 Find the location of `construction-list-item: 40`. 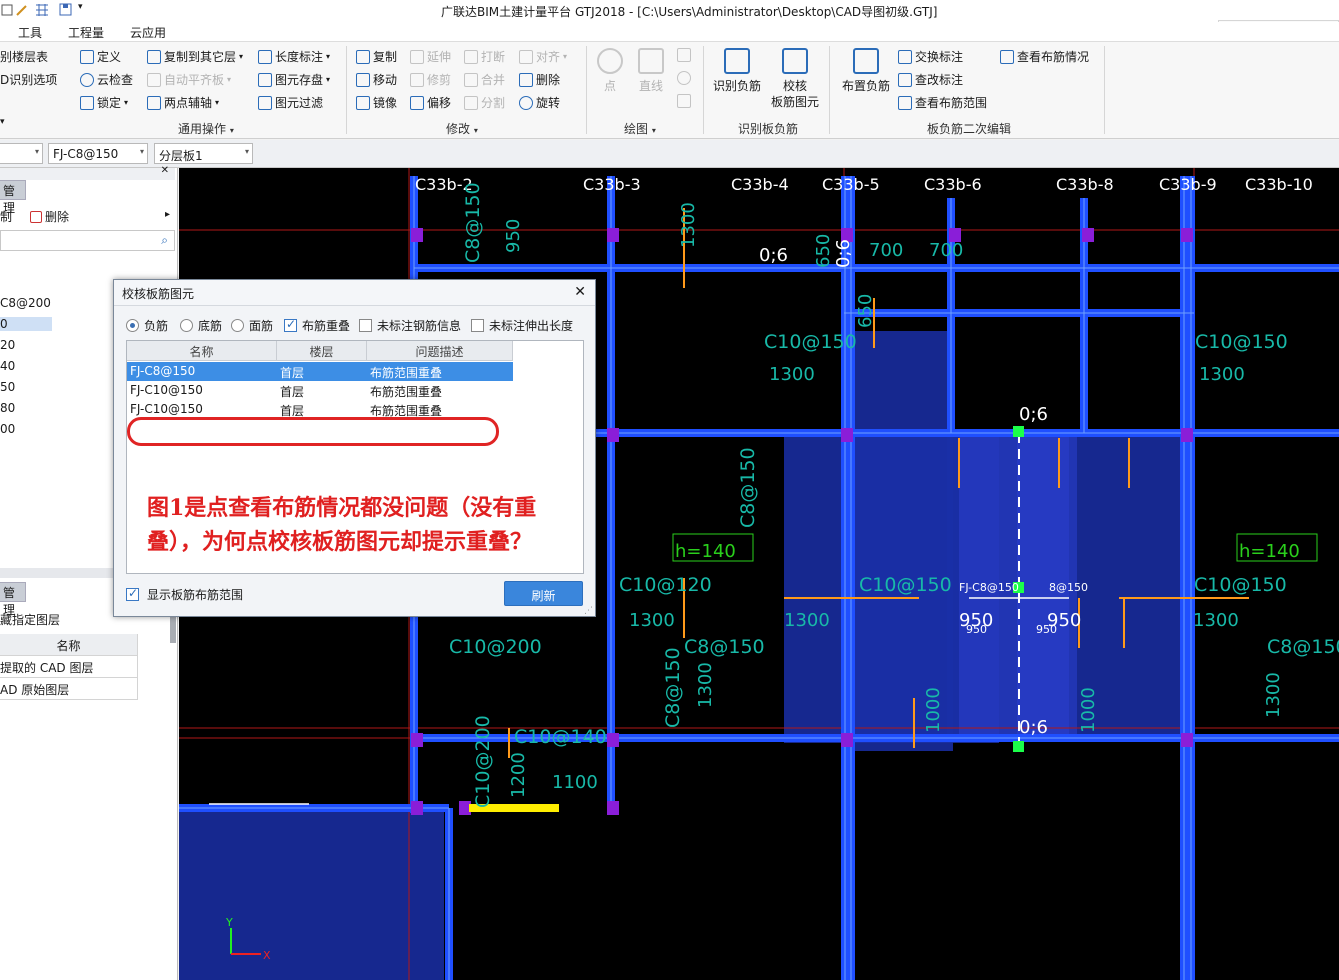

construction-list-item: 40 is located at coordinates (7, 366).